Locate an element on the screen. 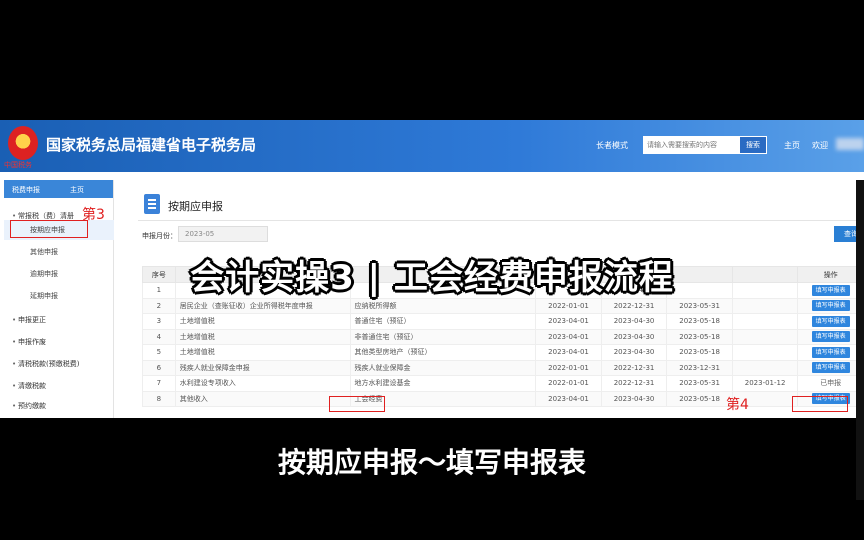 The height and width of the screenshot is (540, 864). document-icon is located at coordinates (152, 204).